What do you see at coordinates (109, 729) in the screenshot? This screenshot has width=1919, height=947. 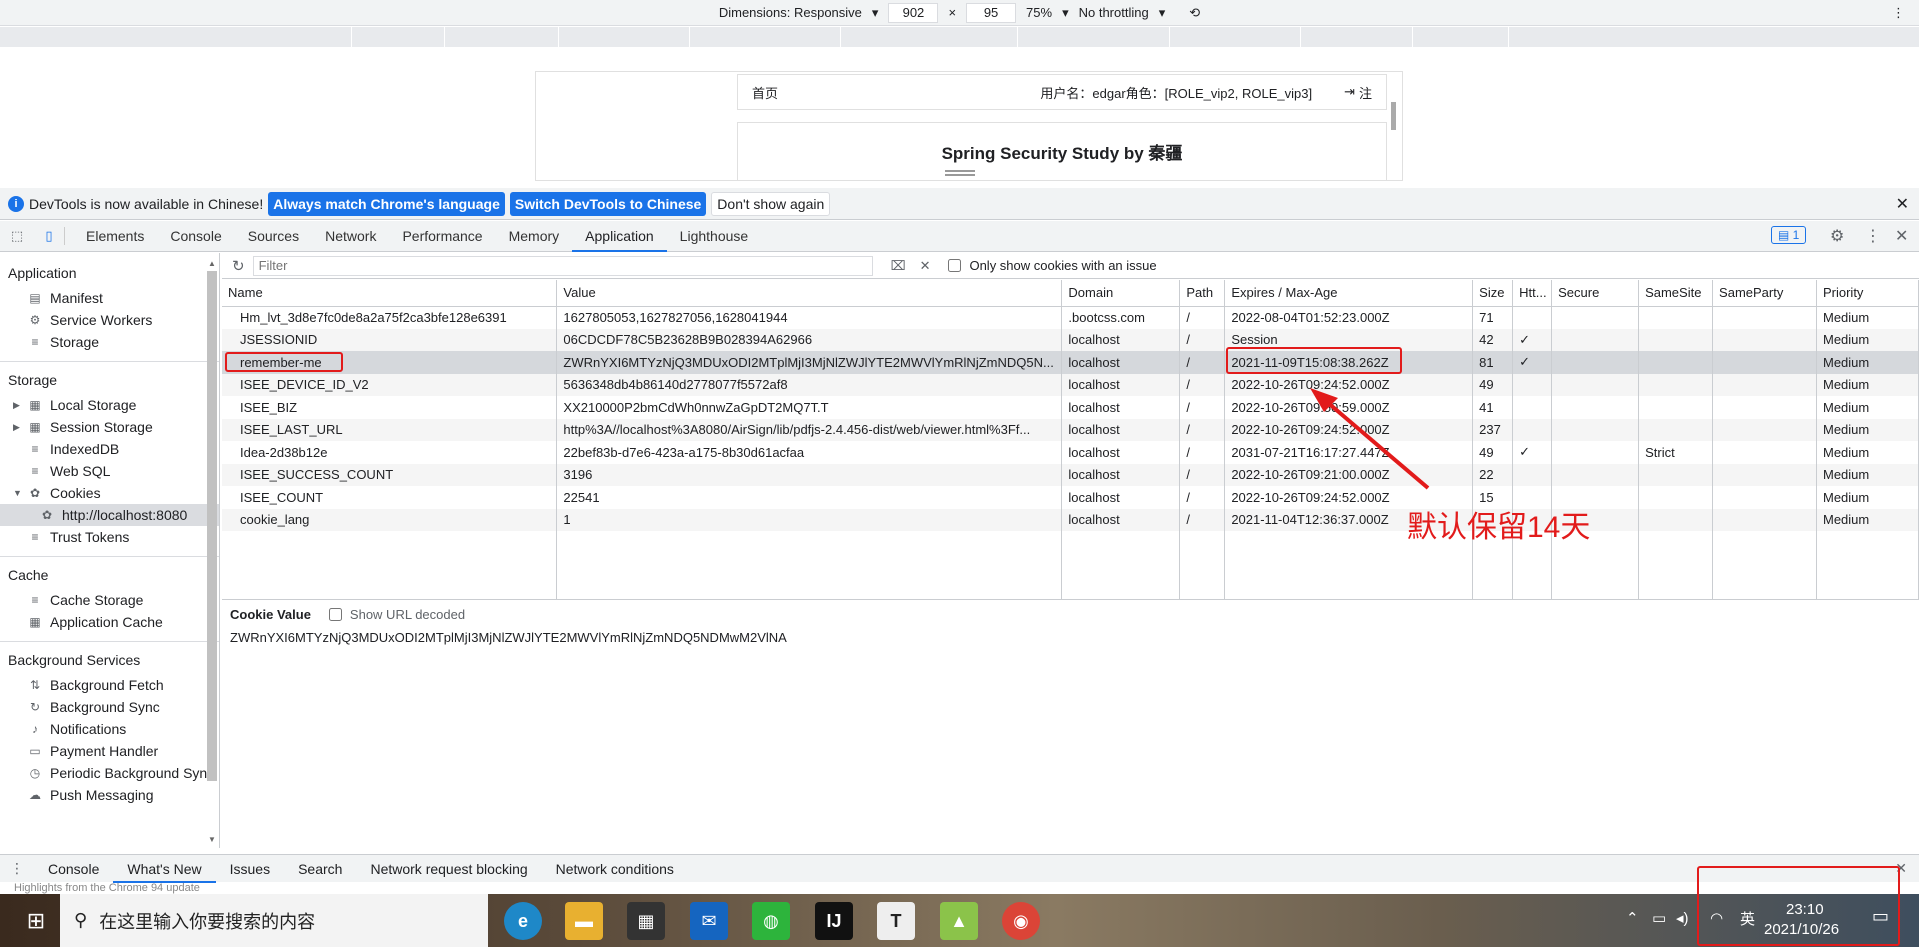 I see `sidebar-item-notifications: ♪ Notifications` at bounding box center [109, 729].